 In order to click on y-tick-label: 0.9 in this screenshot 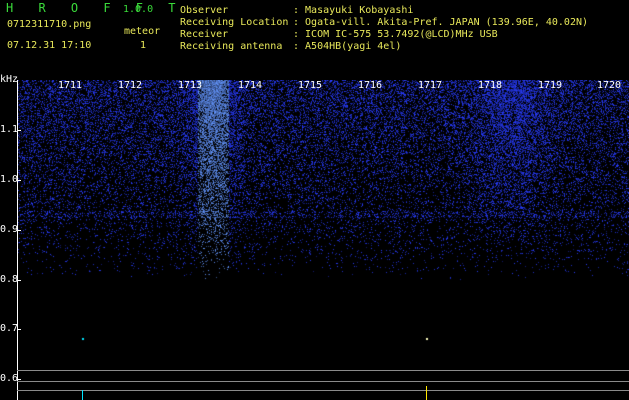, I will do `click(9, 229)`.